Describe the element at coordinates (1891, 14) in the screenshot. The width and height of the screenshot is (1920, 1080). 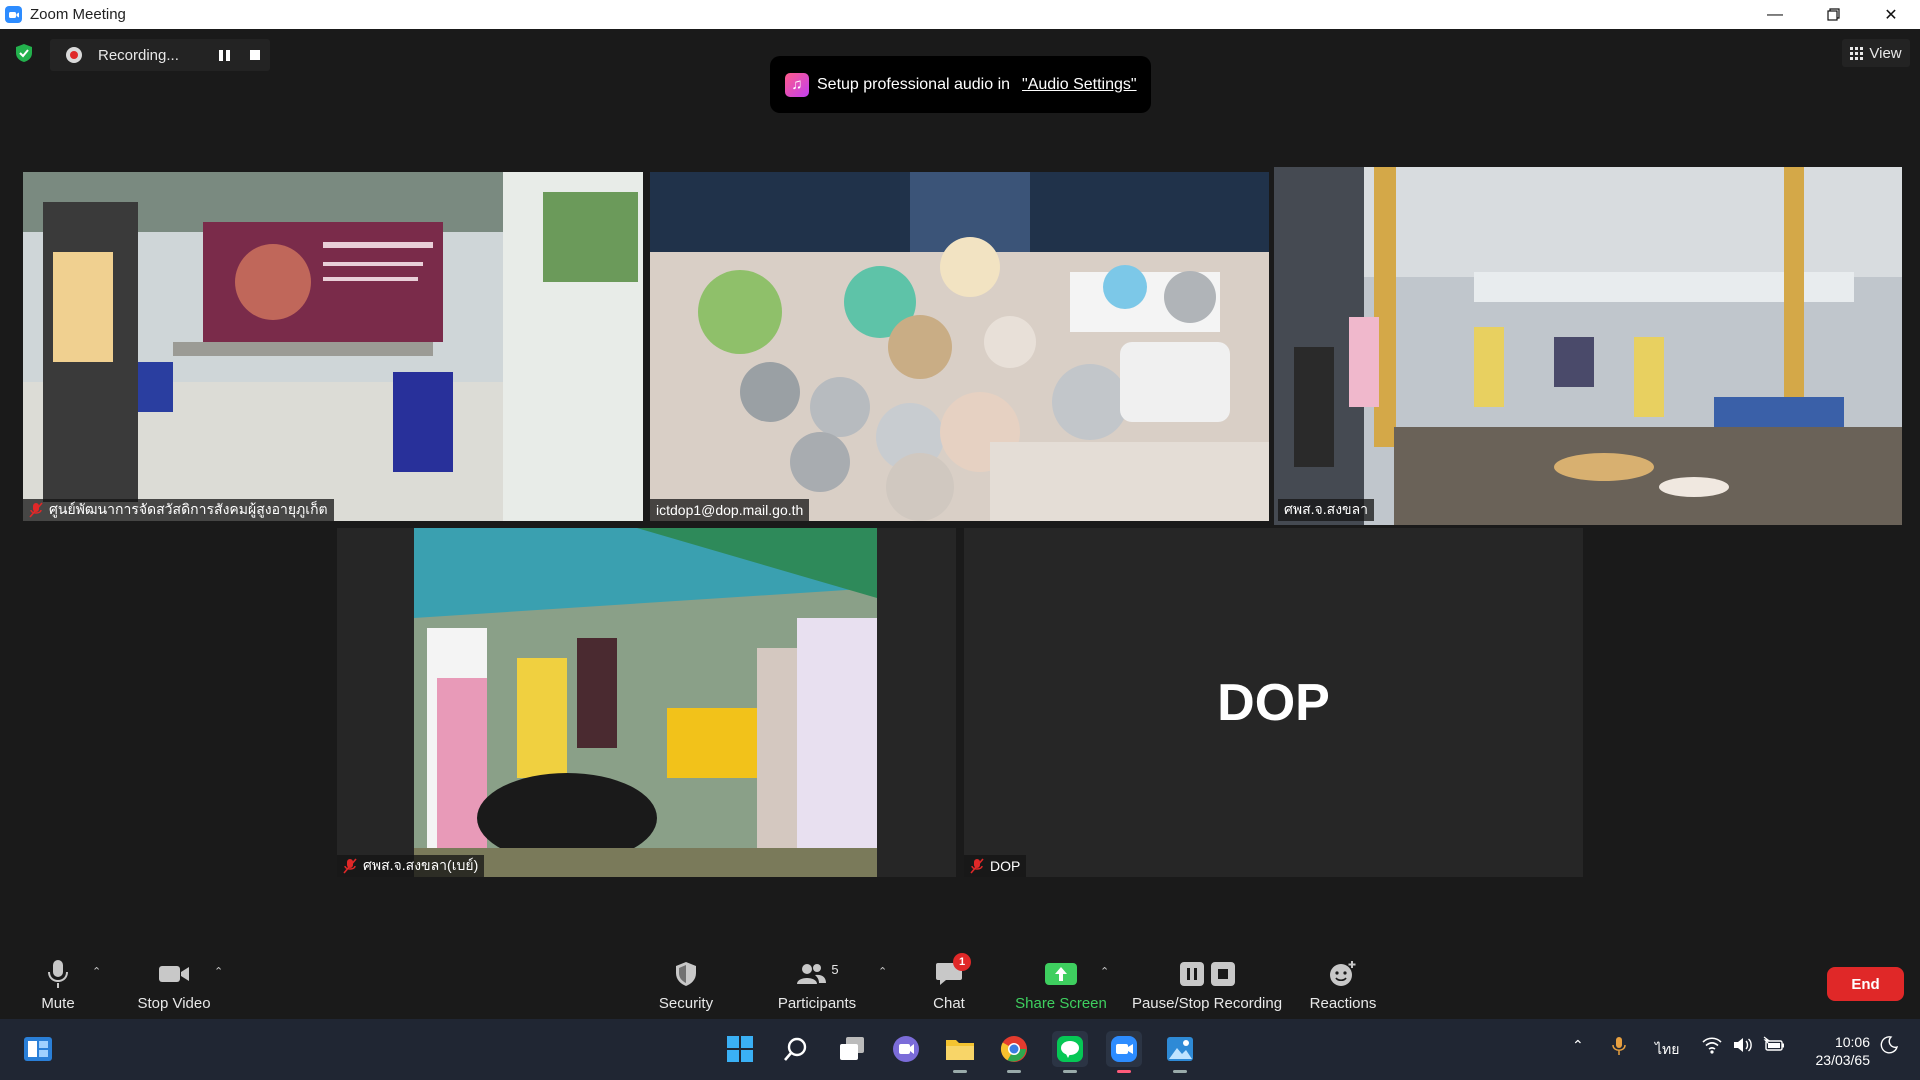
I see `close-button: ✕` at that location.